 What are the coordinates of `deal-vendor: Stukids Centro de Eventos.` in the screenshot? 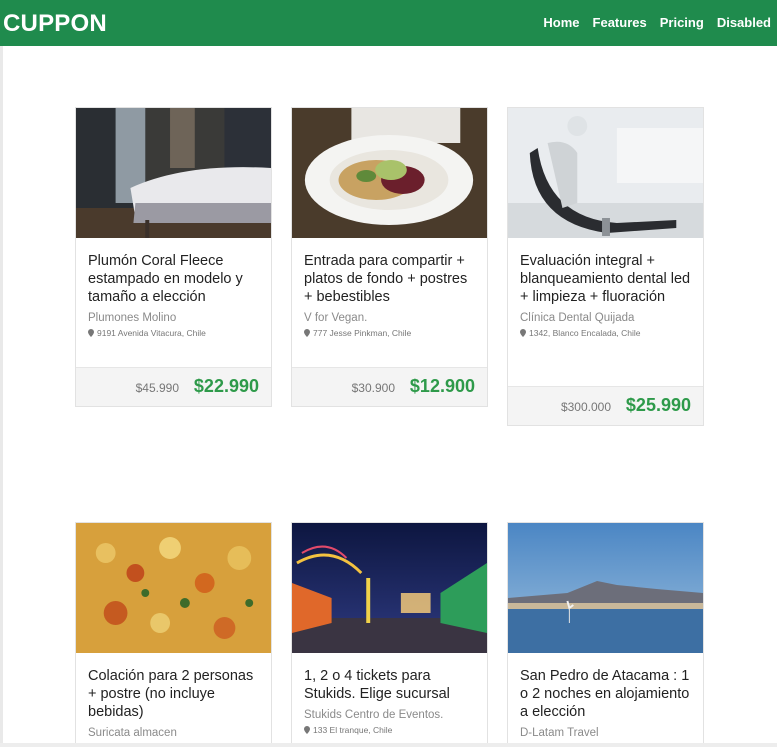 It's located at (374, 715).